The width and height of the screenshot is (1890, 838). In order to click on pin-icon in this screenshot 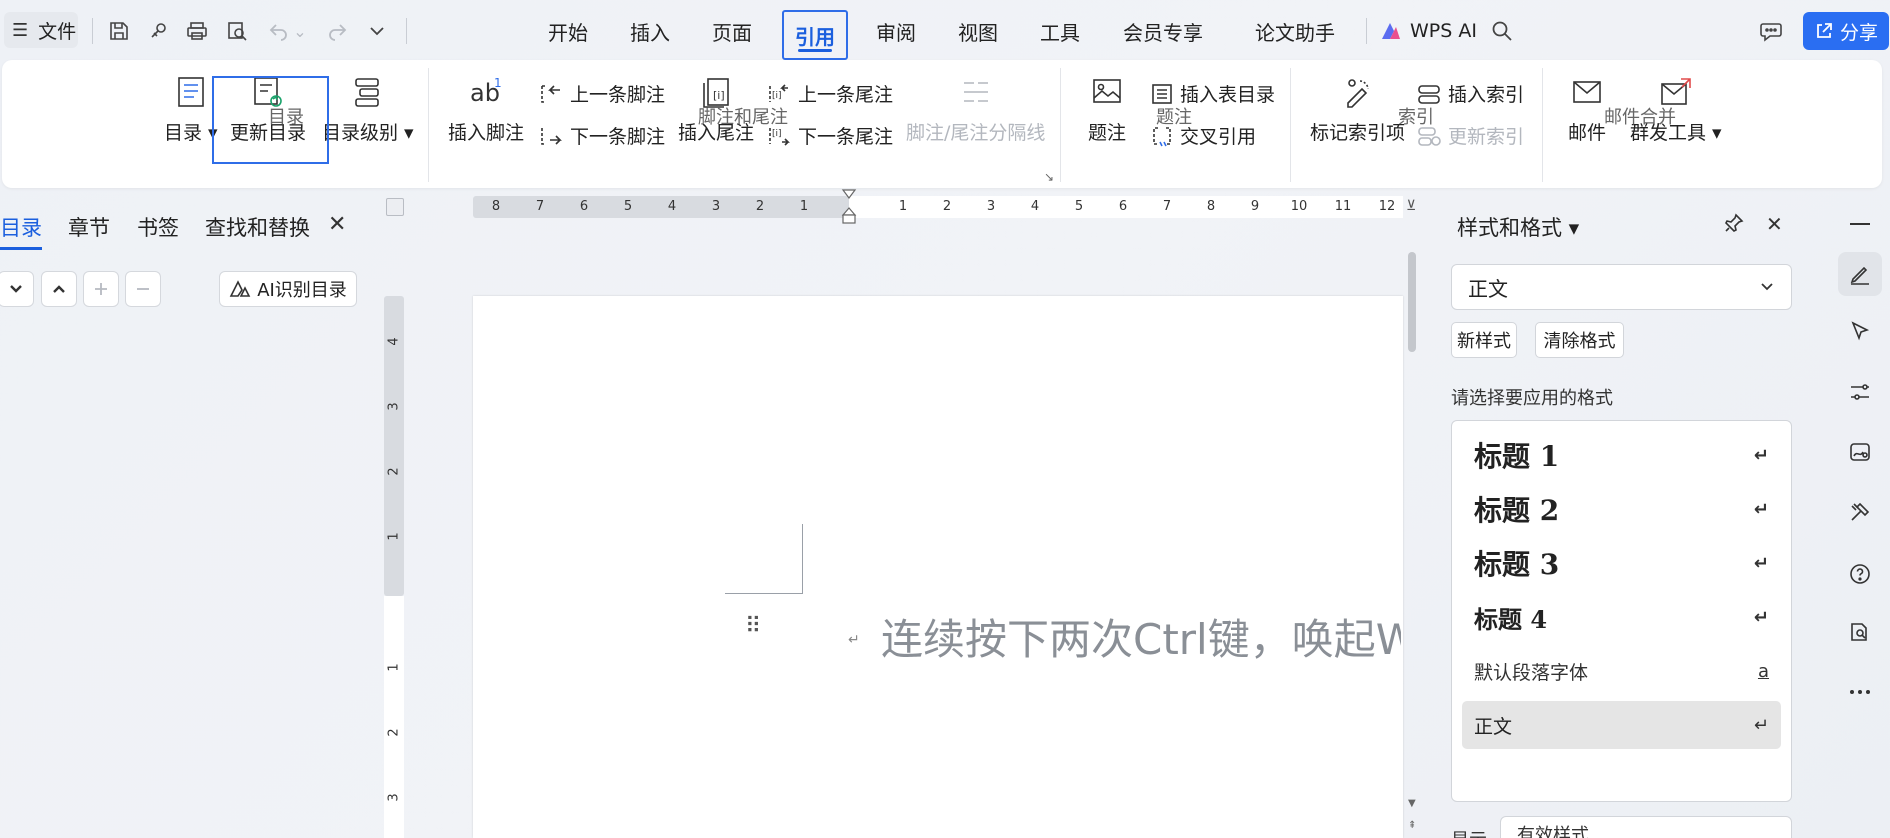, I will do `click(1734, 225)`.